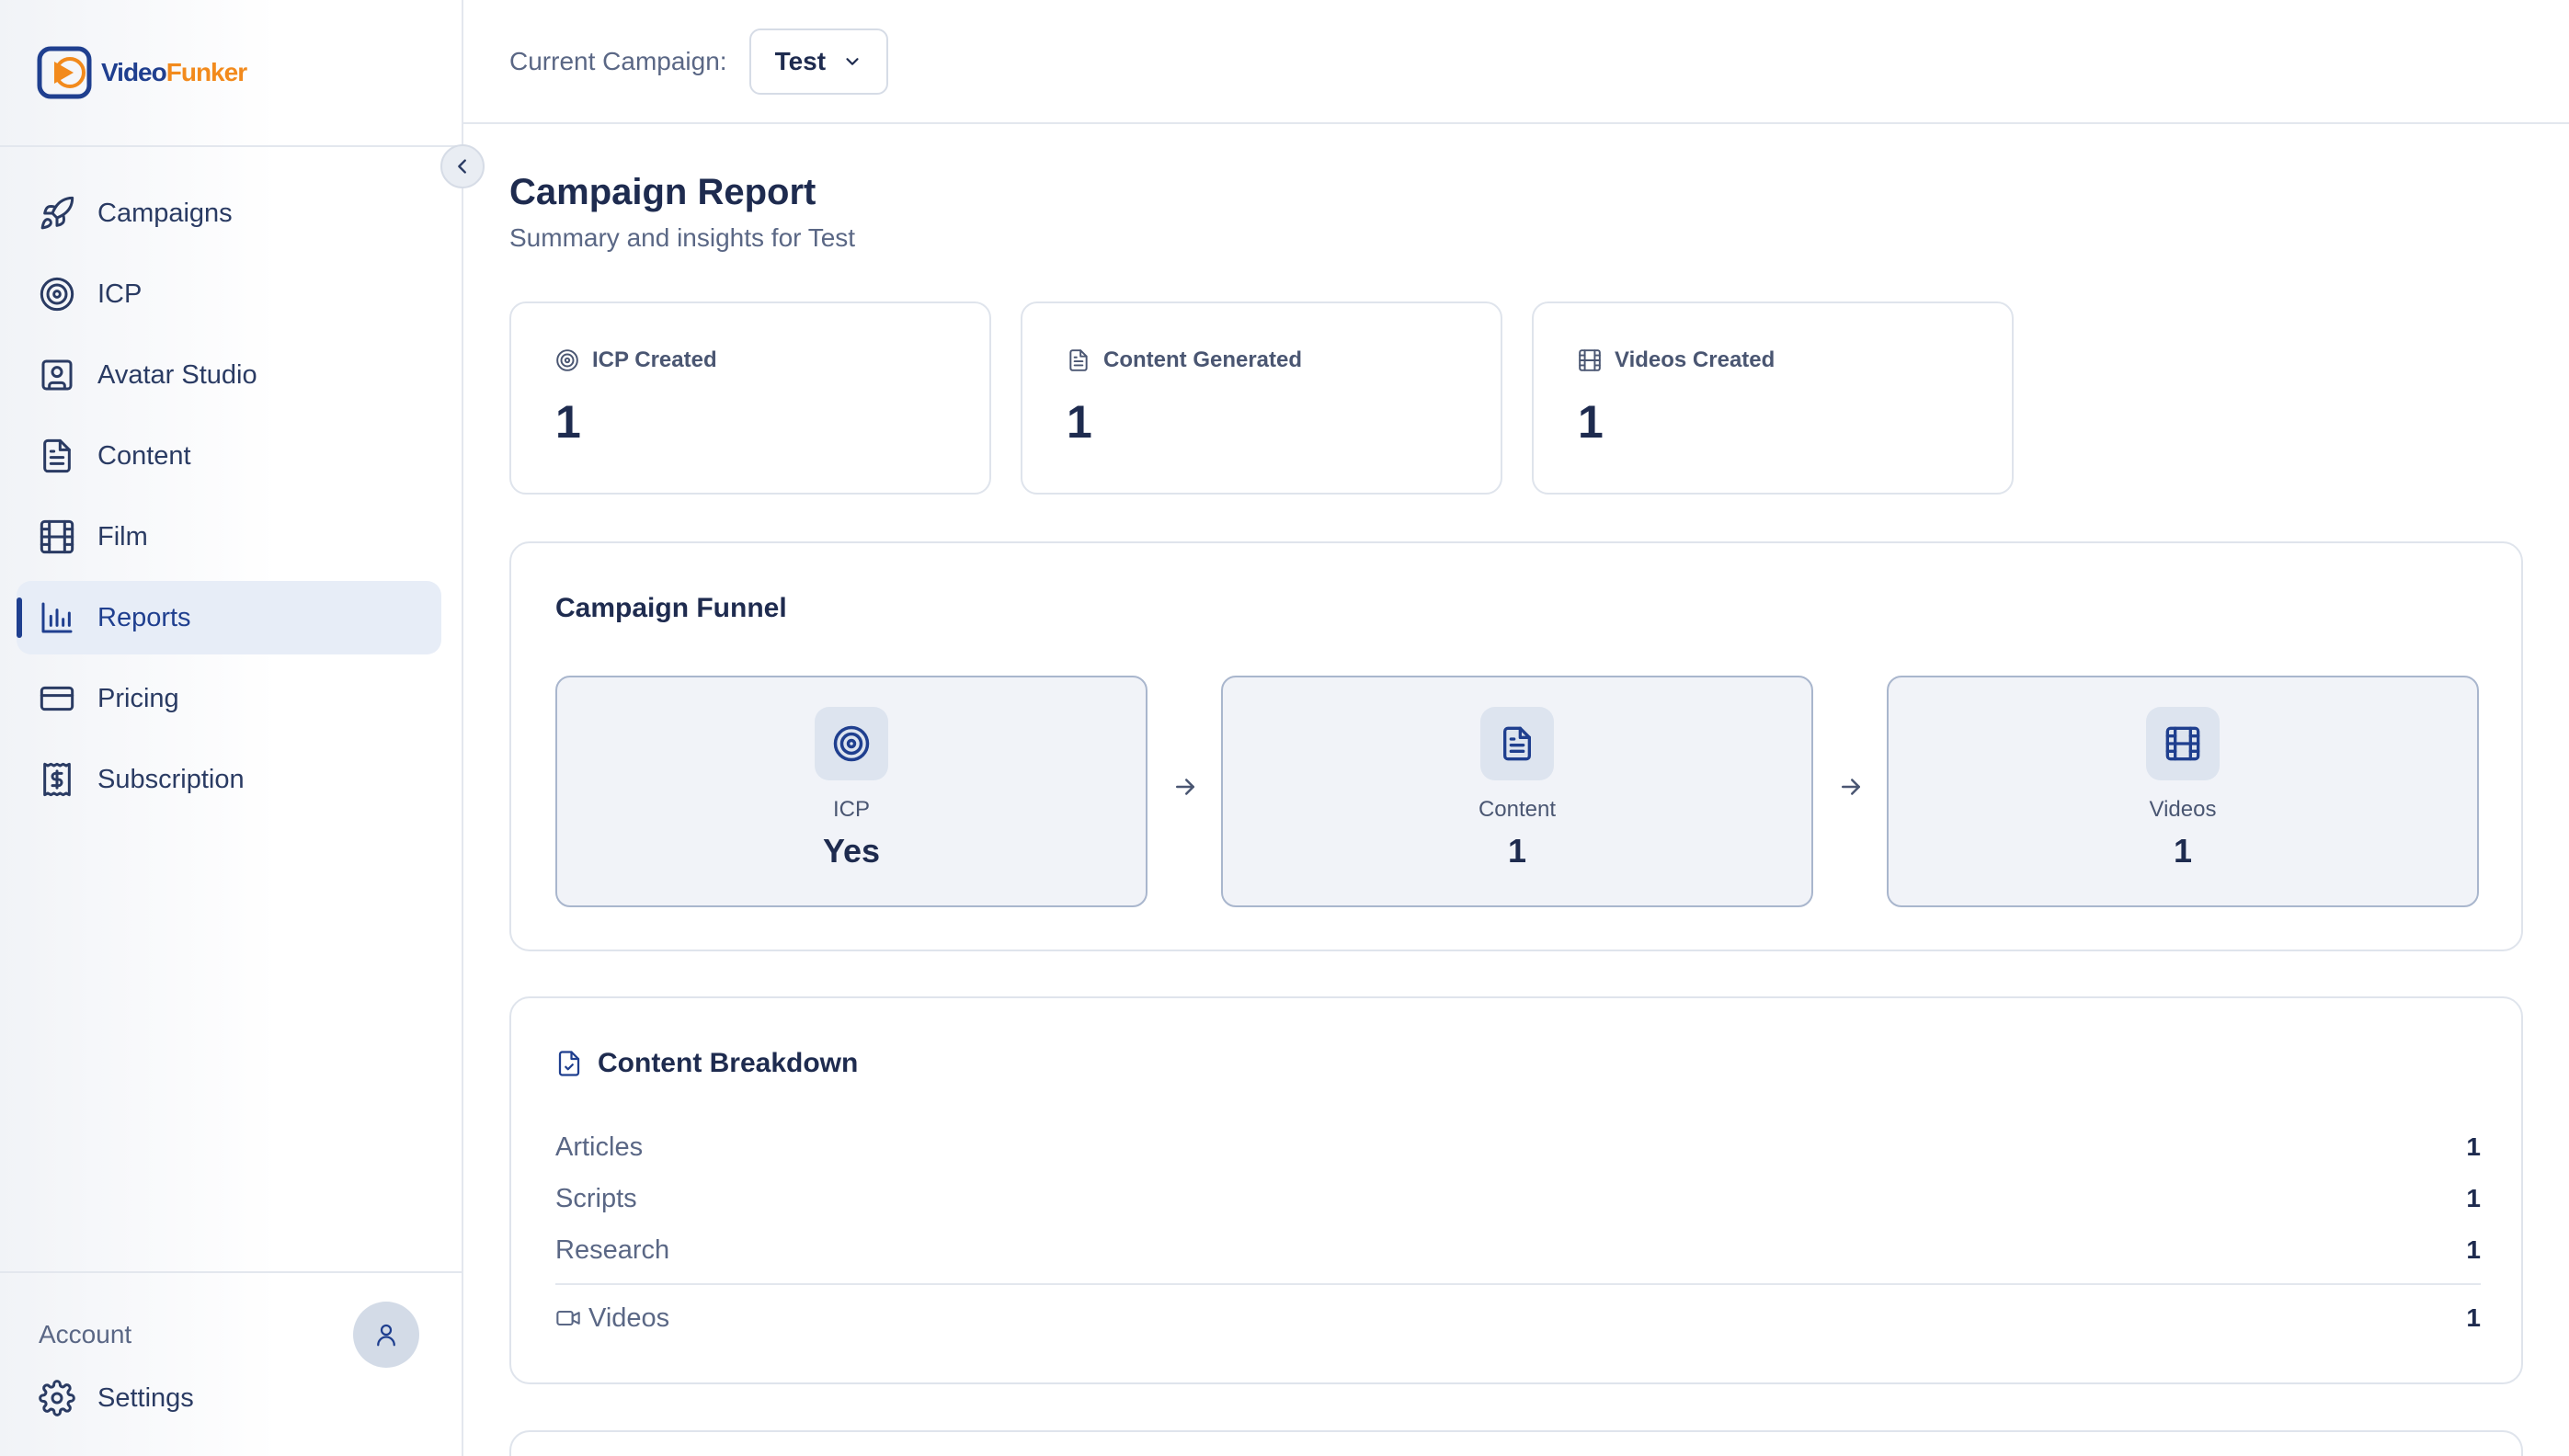  What do you see at coordinates (1773, 398) in the screenshot?
I see `stat-card-videos: Videos Created 1` at bounding box center [1773, 398].